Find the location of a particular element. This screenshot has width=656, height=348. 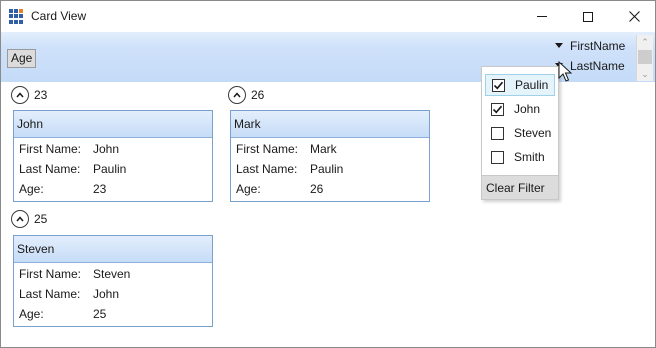

card-field-row: Age: 23 is located at coordinates (113, 189).